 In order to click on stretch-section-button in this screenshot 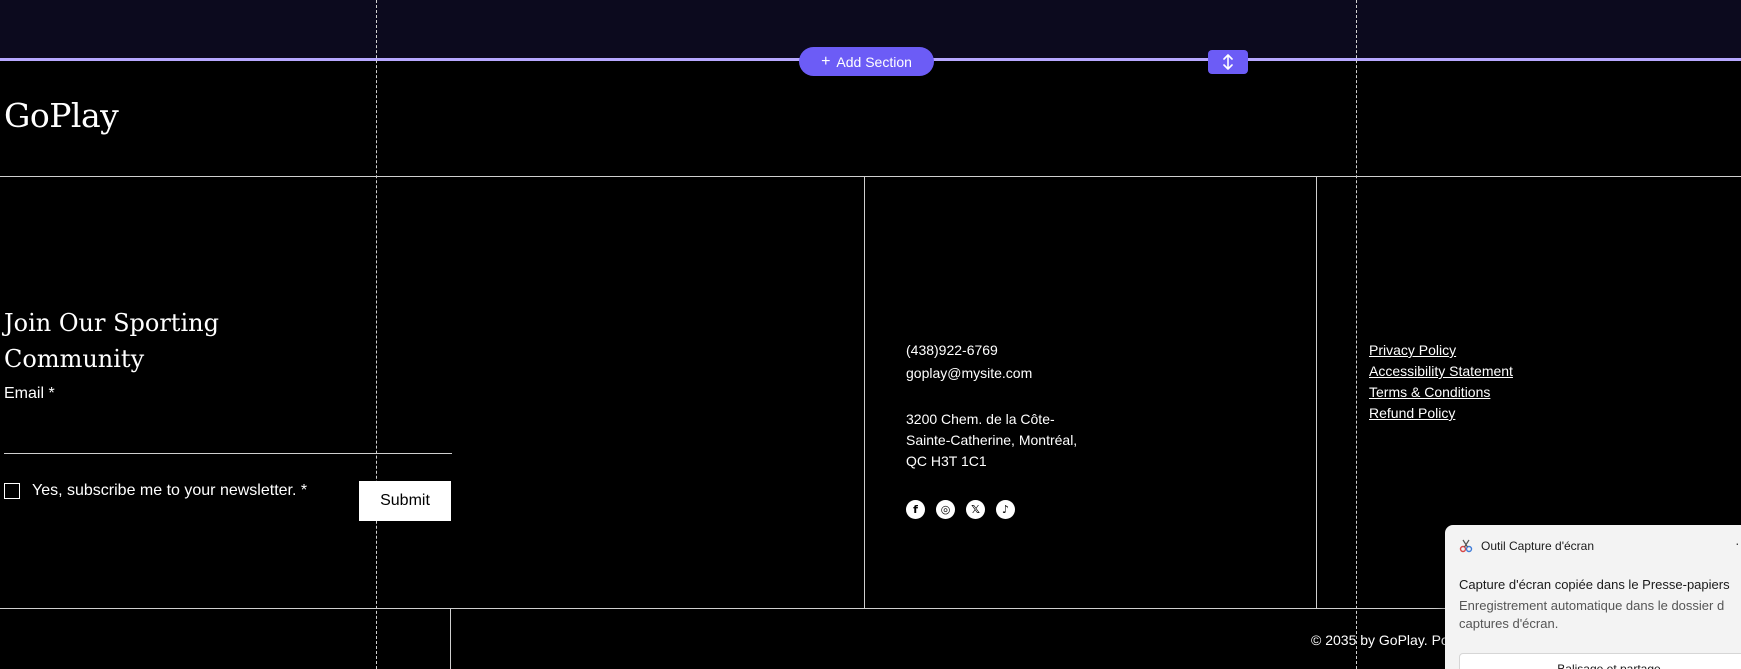, I will do `click(1228, 62)`.